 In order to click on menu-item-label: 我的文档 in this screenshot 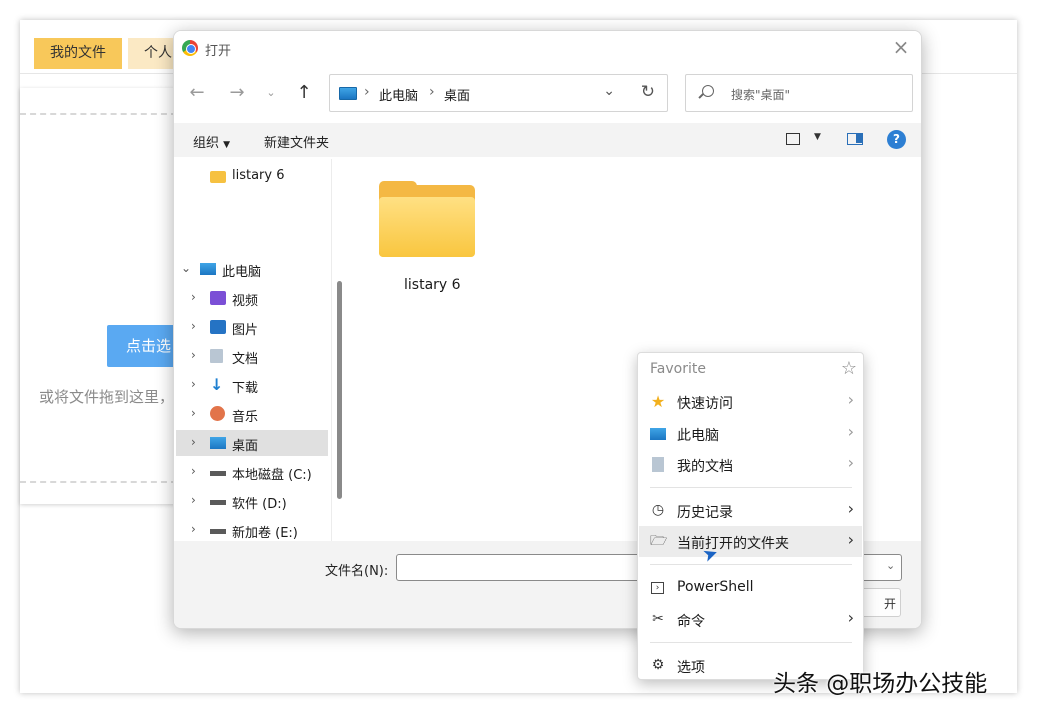, I will do `click(705, 467)`.